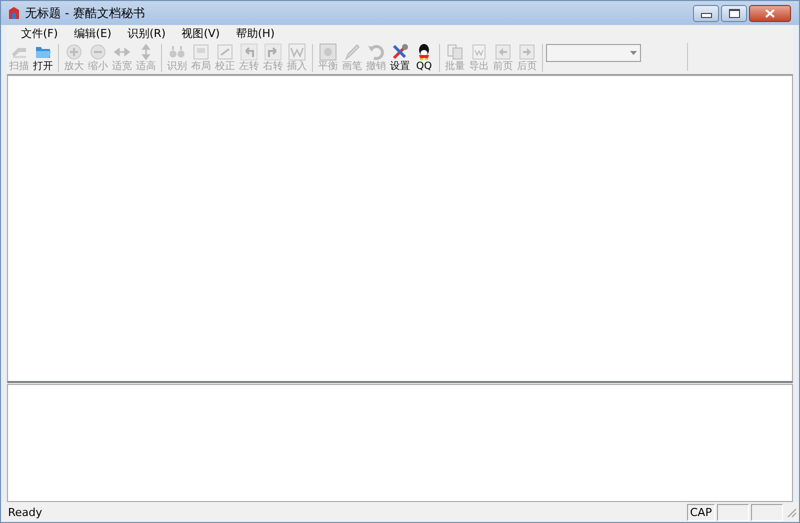  I want to click on toolbar-button: 设置, so click(400, 58).